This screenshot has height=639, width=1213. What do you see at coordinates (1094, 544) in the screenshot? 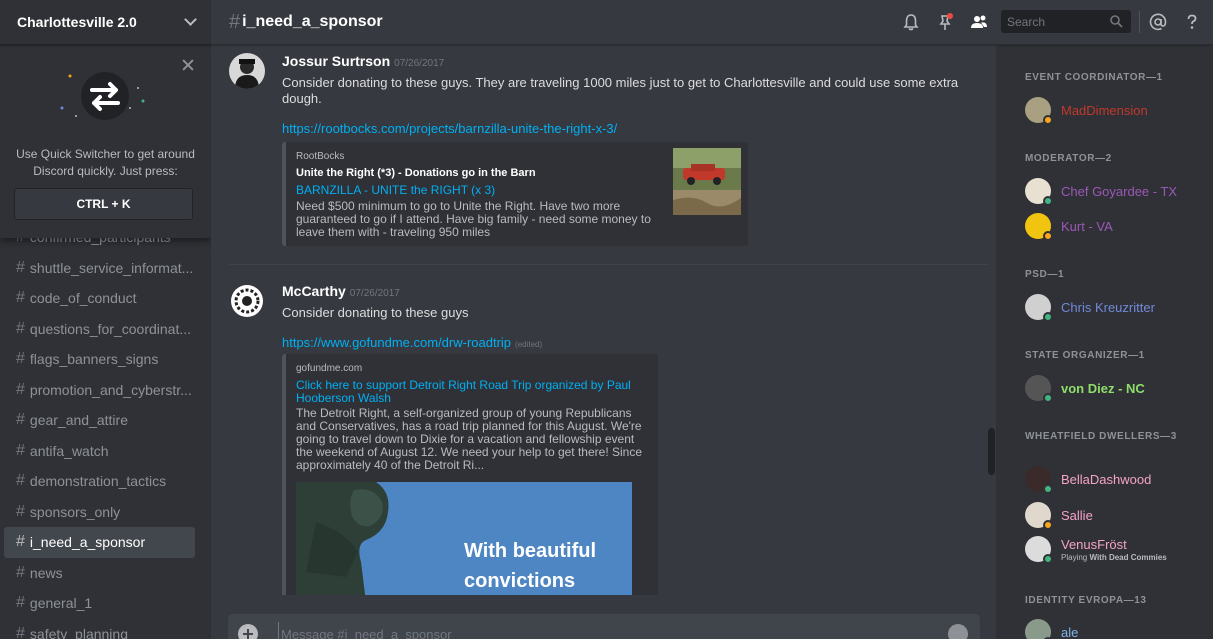
I see `member-name: VenusFröst` at bounding box center [1094, 544].